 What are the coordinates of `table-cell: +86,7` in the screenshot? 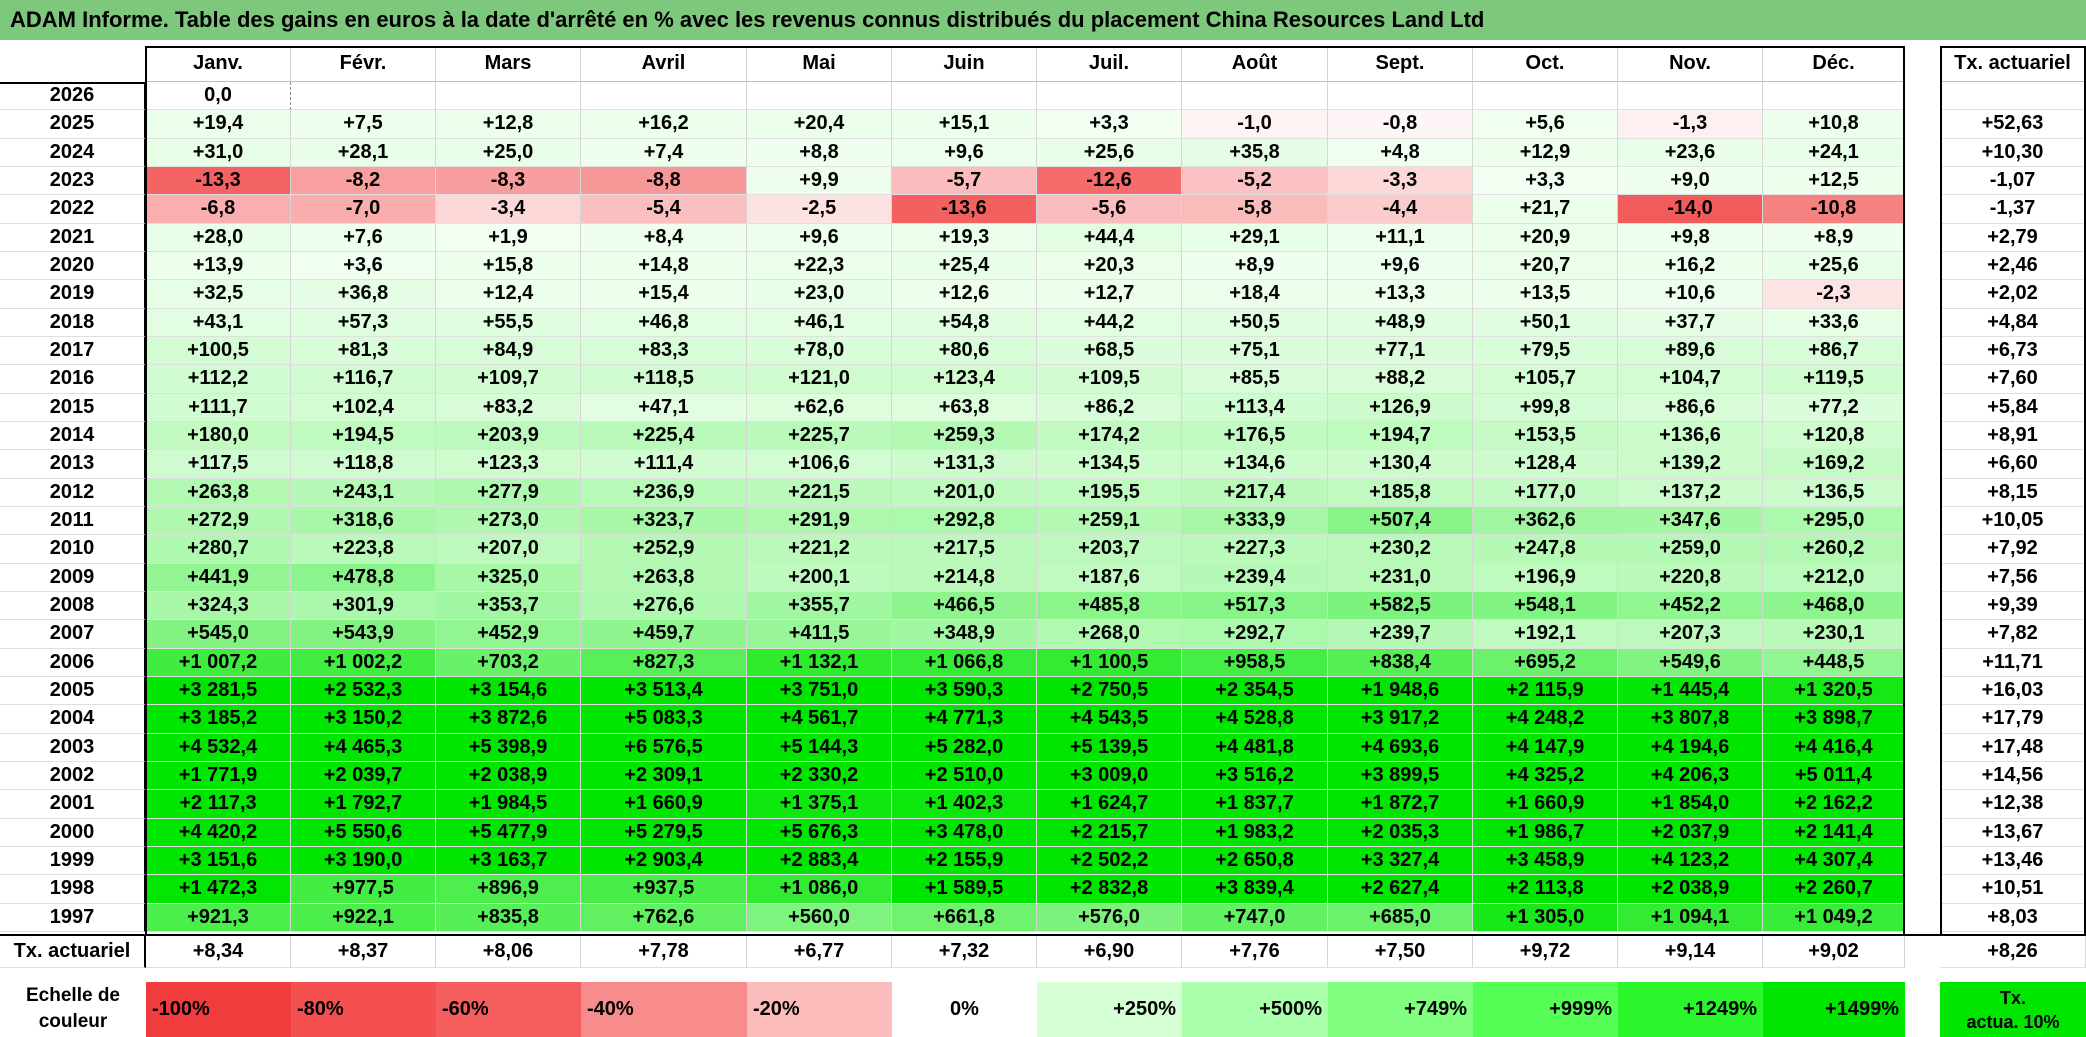 It's located at (1834, 351).